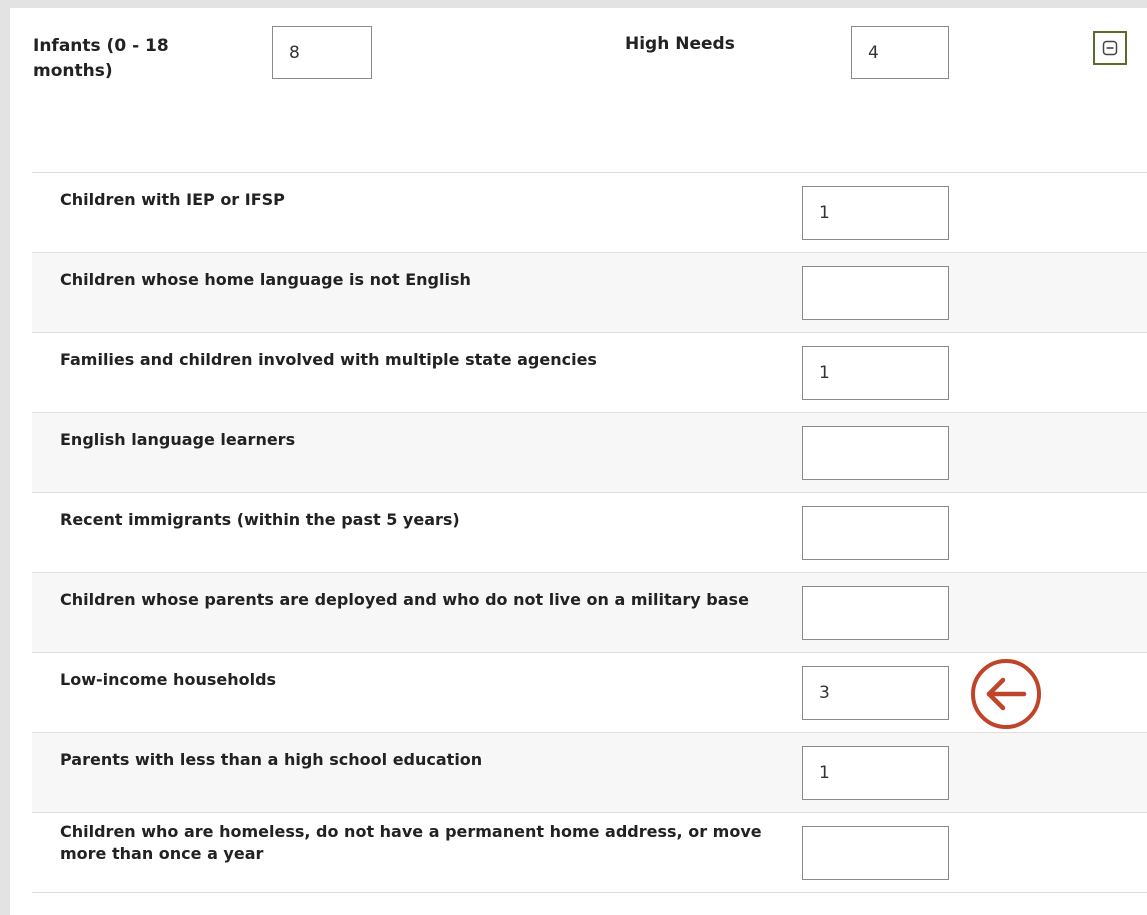 The width and height of the screenshot is (1147, 915). I want to click on table-row: Children with IEP or IFSP, so click(589, 213).